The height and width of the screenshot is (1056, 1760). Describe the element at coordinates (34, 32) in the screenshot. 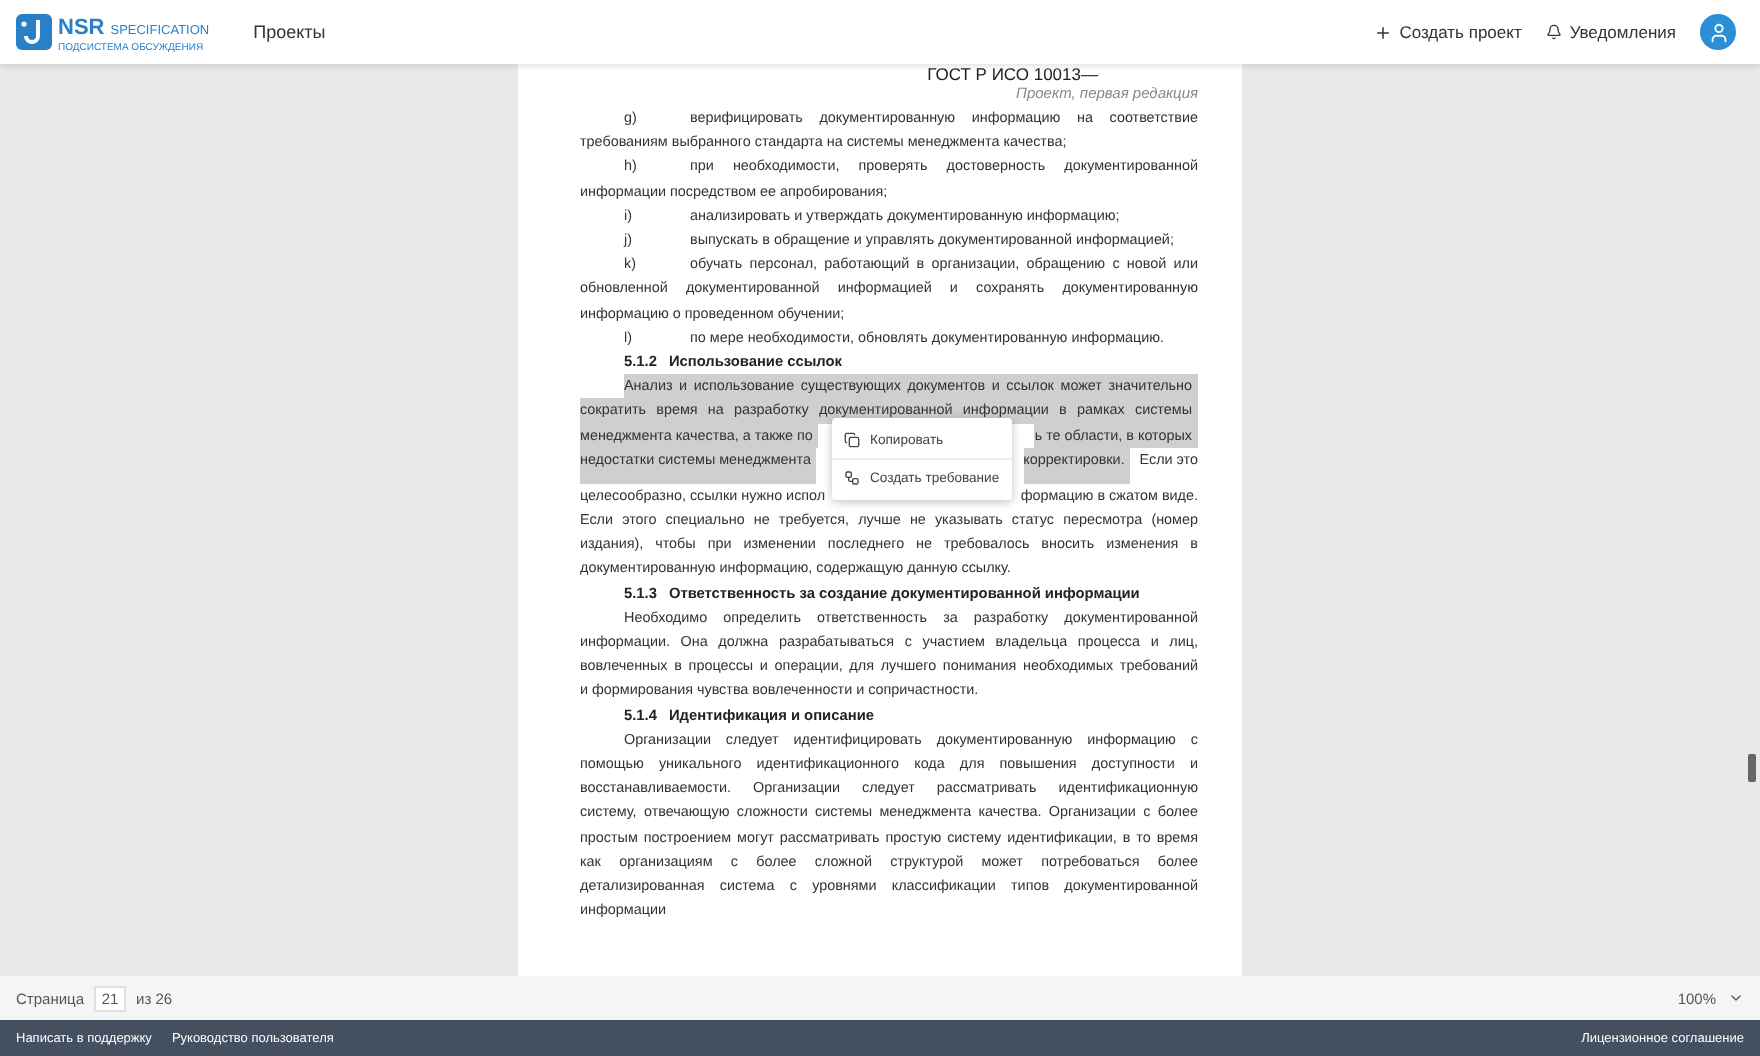

I see `logo-icon` at that location.